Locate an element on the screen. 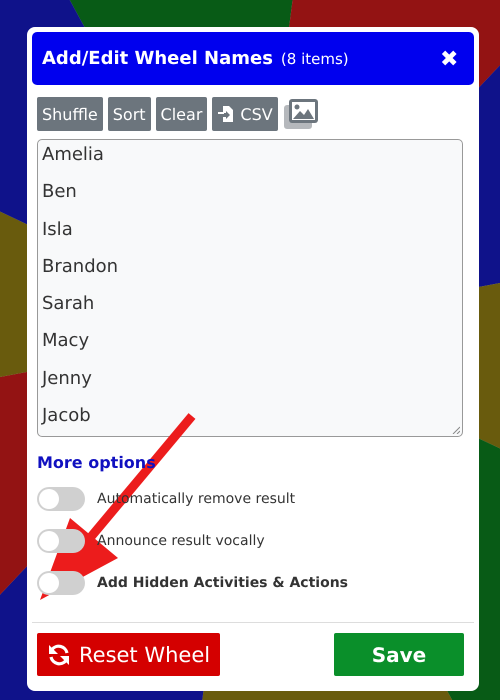 This screenshot has height=700, width=500. reset-wheel-button: Reset Wheel is located at coordinates (128, 654).